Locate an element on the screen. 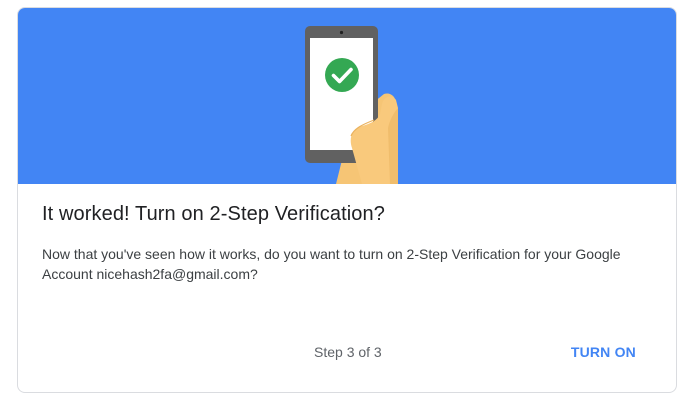 The height and width of the screenshot is (405, 695). dialog-footer: Step 3 of 3 TURN ON is located at coordinates (347, 352).